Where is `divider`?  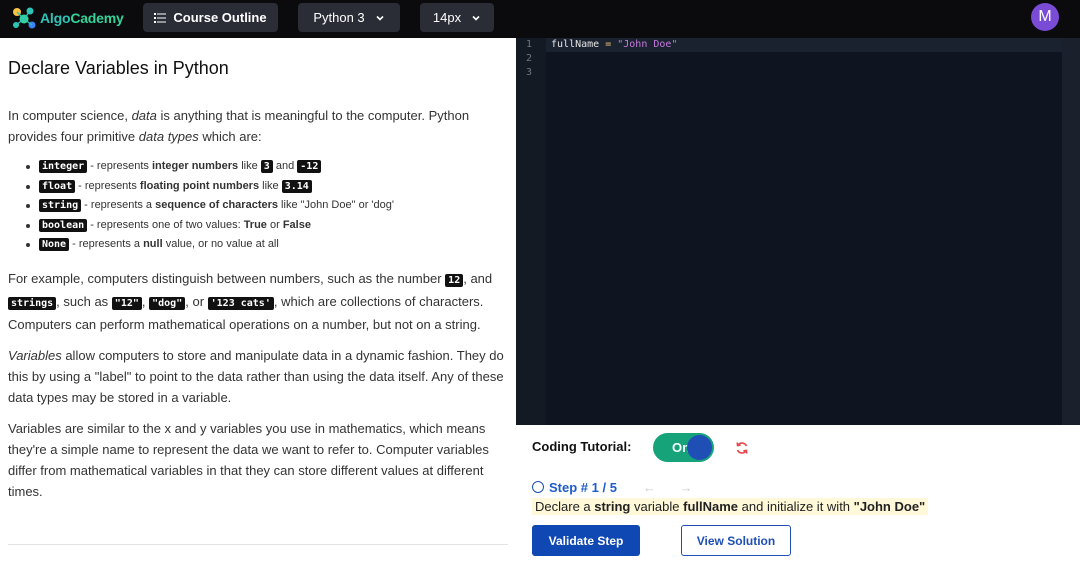 divider is located at coordinates (258, 544).